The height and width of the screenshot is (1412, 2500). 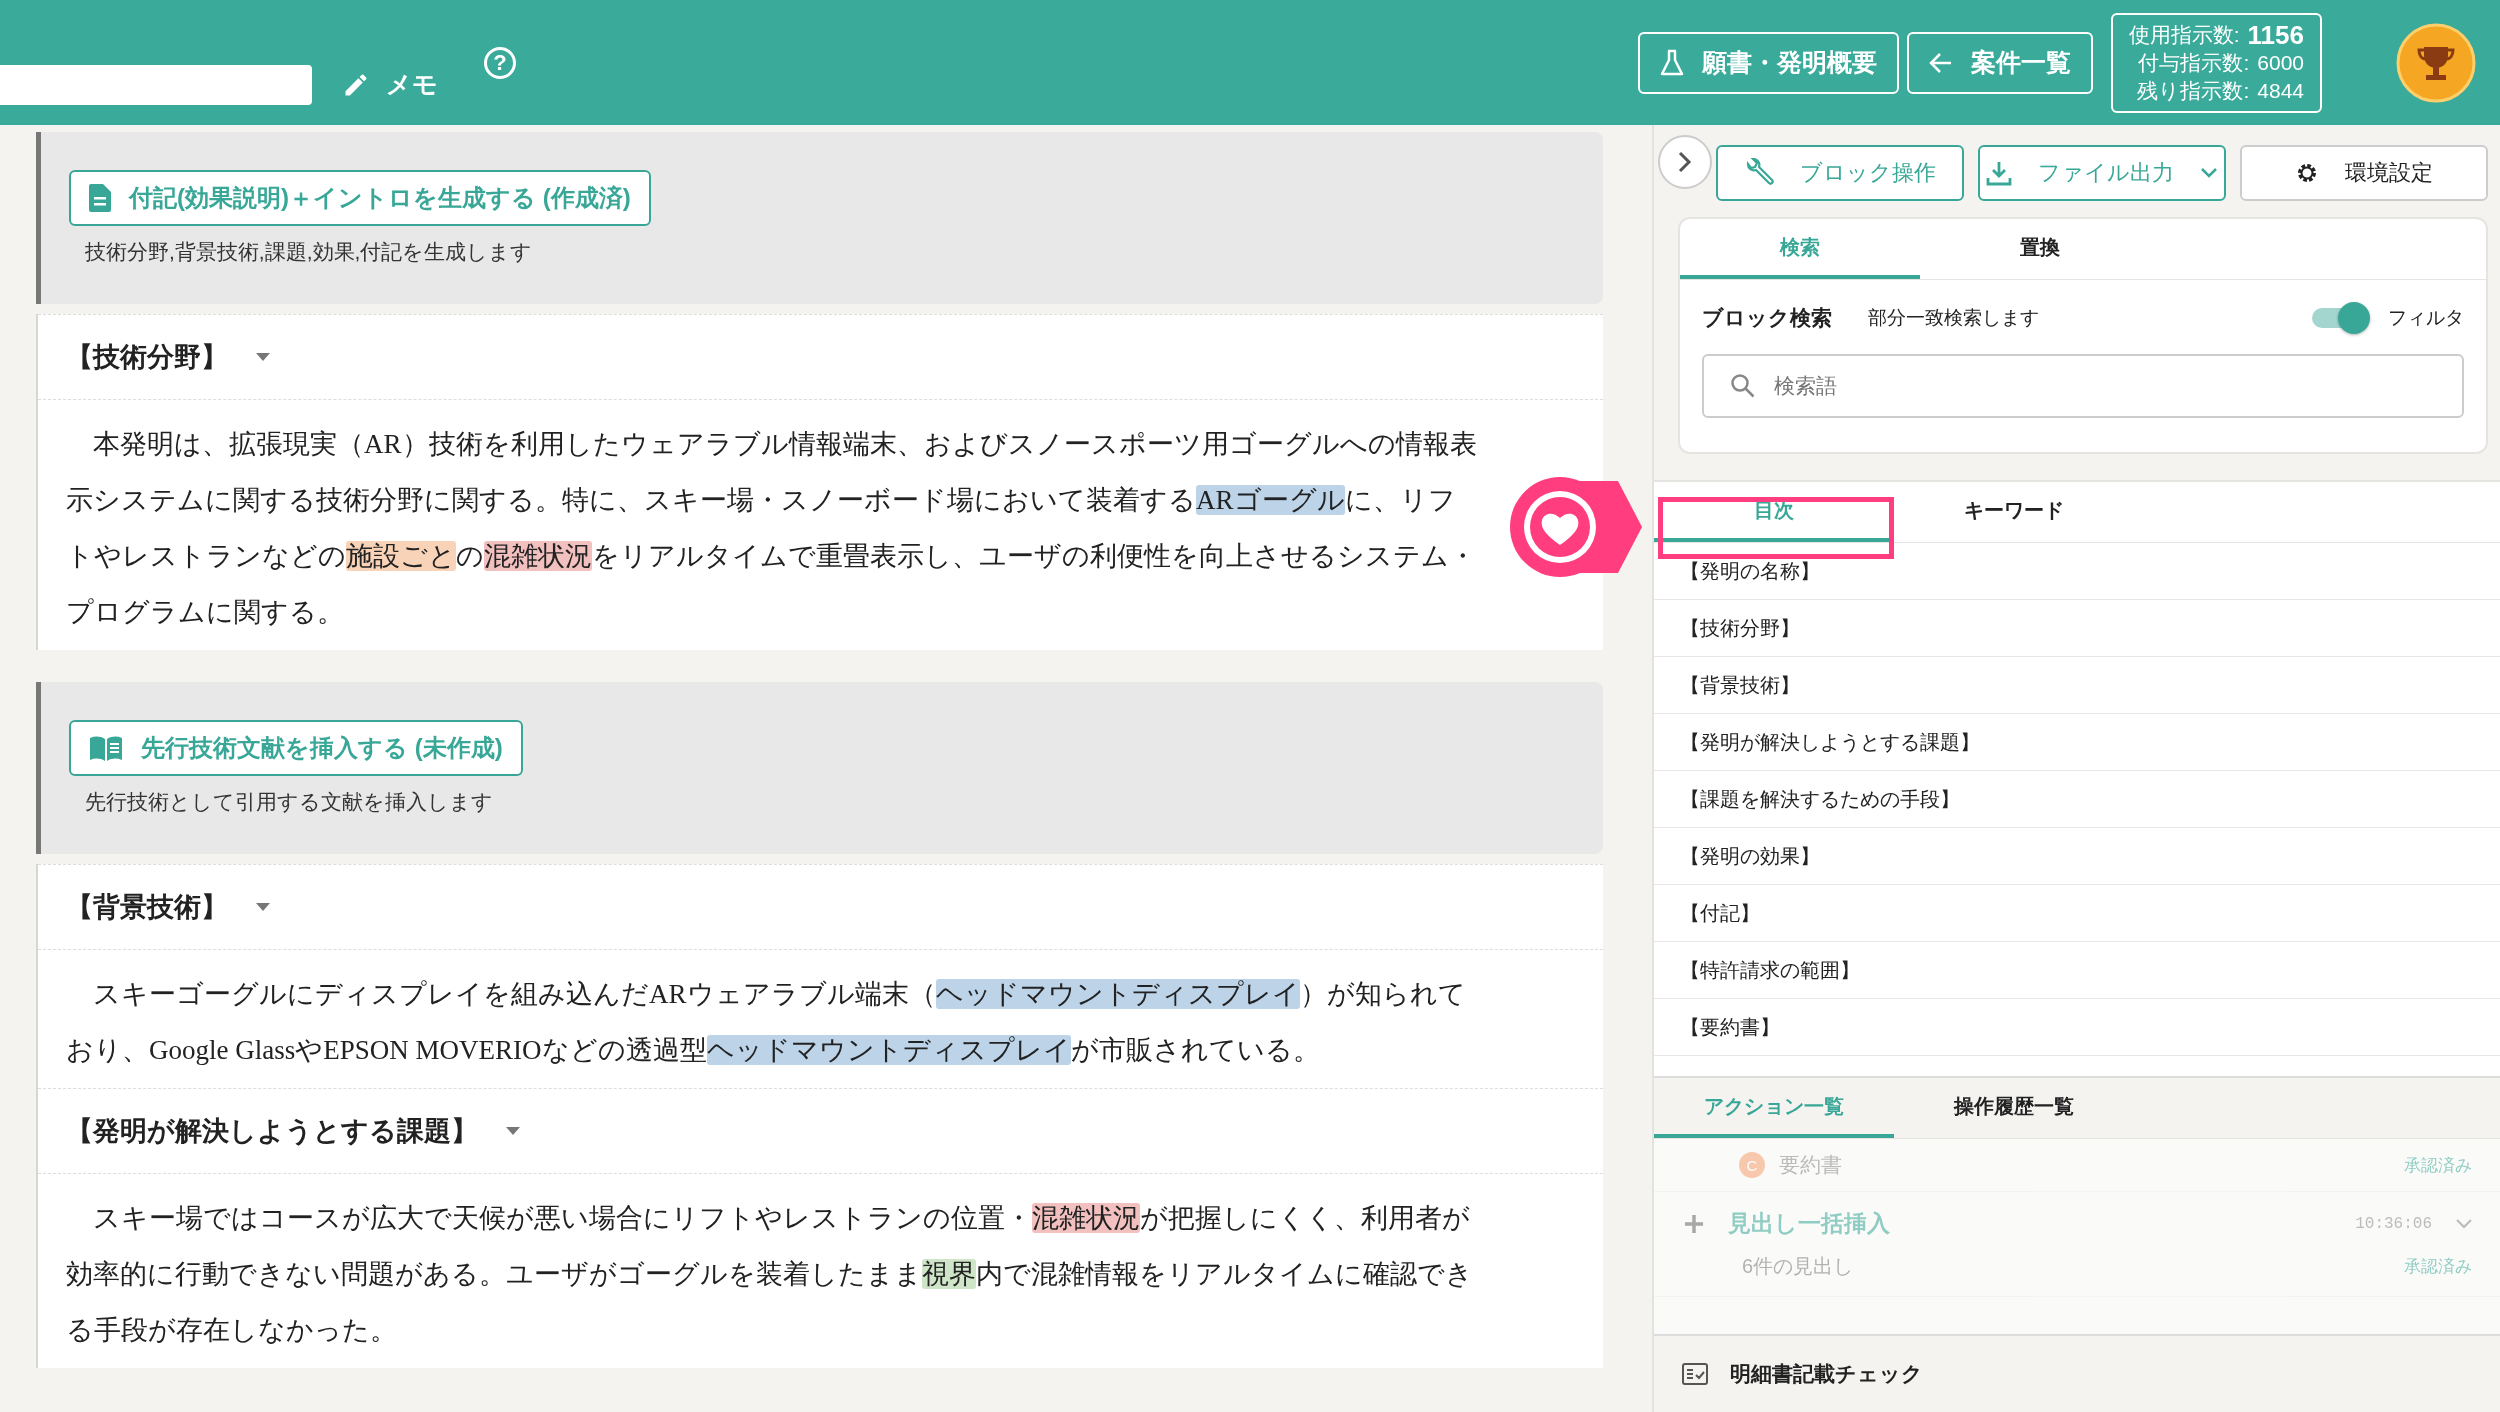 I want to click on usage-value: 4844, so click(x=2280, y=90).